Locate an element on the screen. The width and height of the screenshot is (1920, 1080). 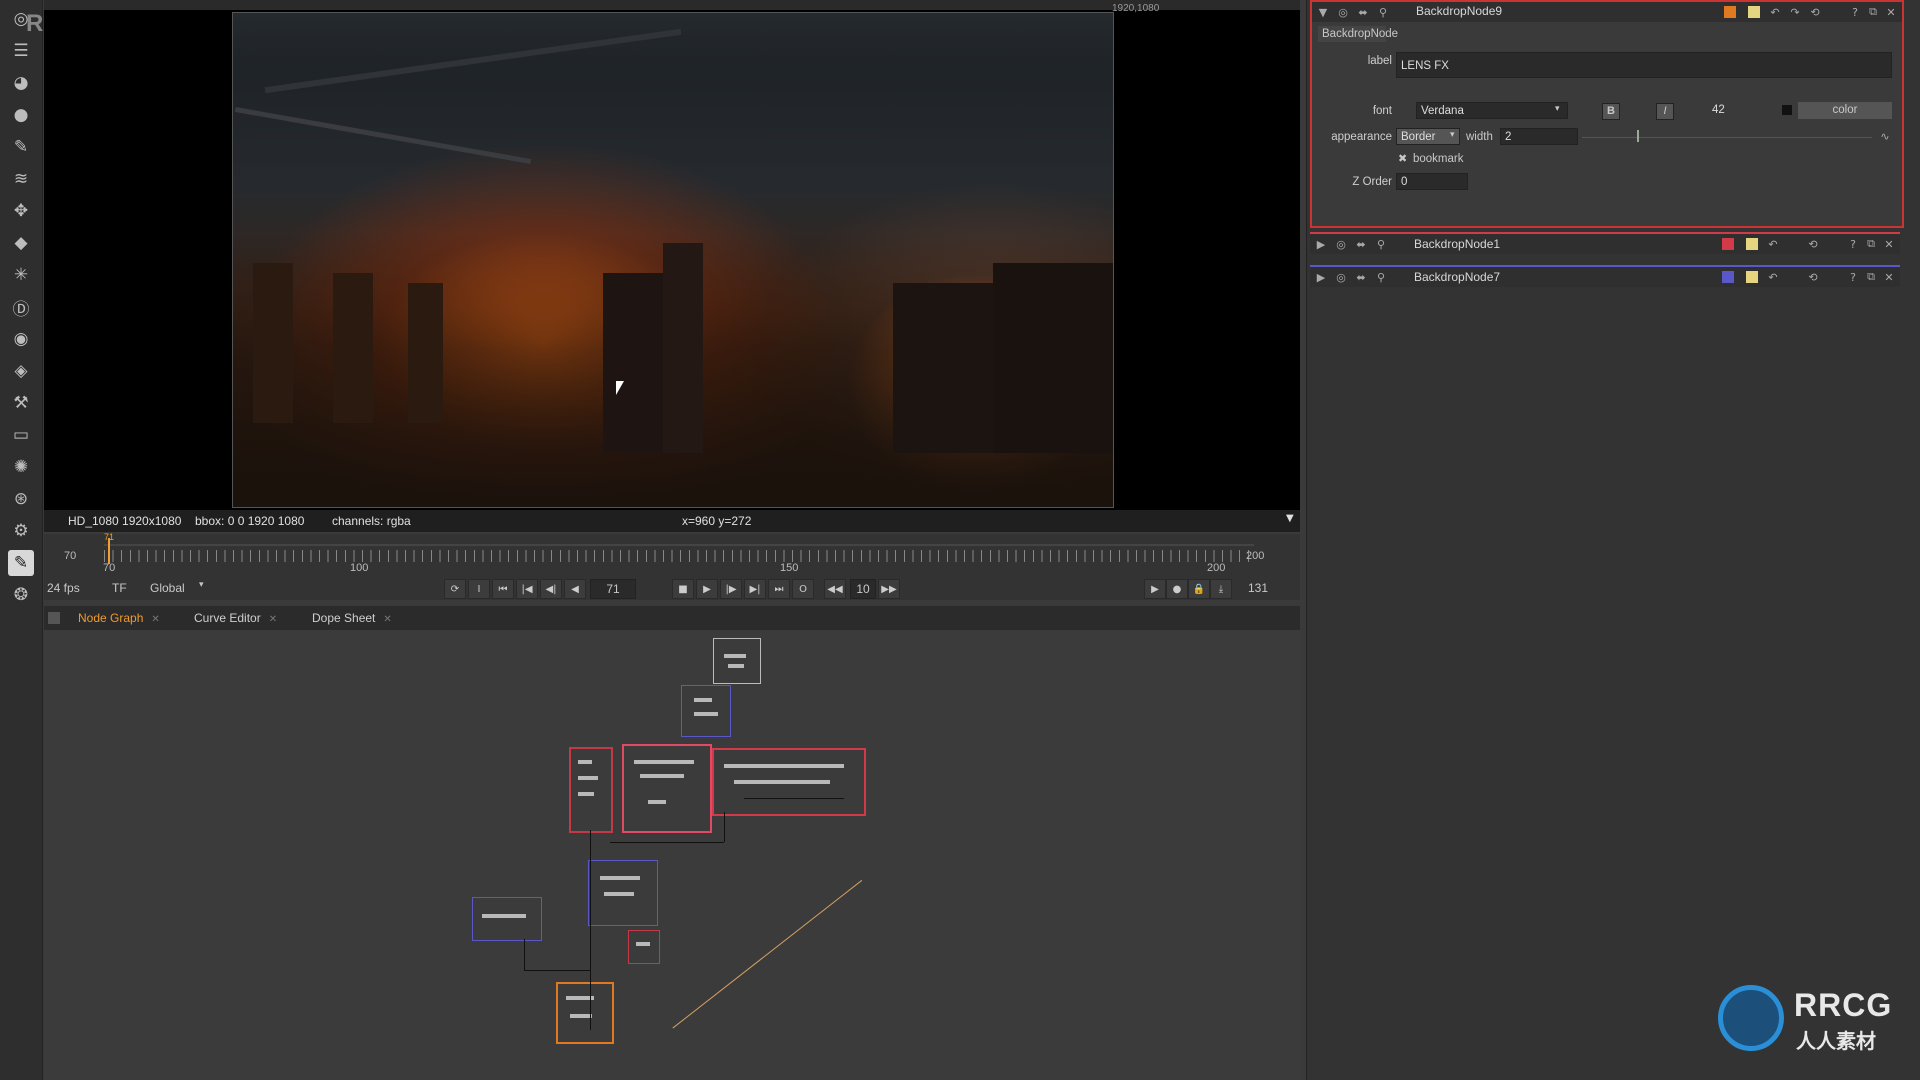
draw-icon: ◕ is located at coordinates (21, 83).